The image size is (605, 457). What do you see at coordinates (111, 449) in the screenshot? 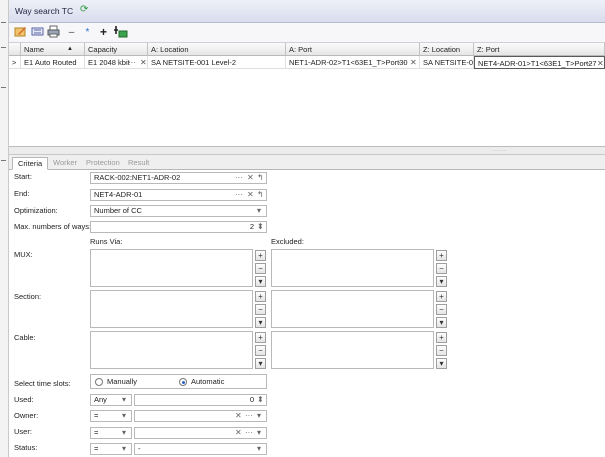
I see `status-operator-select: = ▾` at bounding box center [111, 449].